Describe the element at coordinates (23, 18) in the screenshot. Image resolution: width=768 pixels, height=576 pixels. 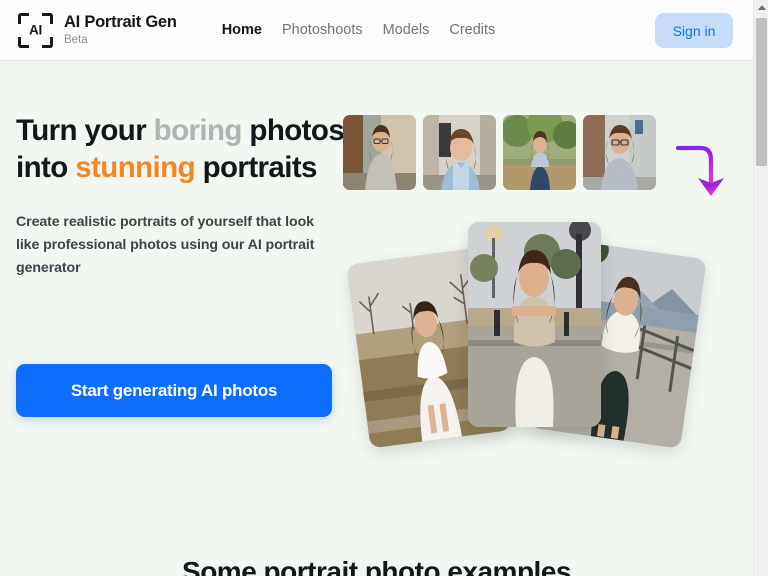
I see `frame-corner-top-left` at that location.